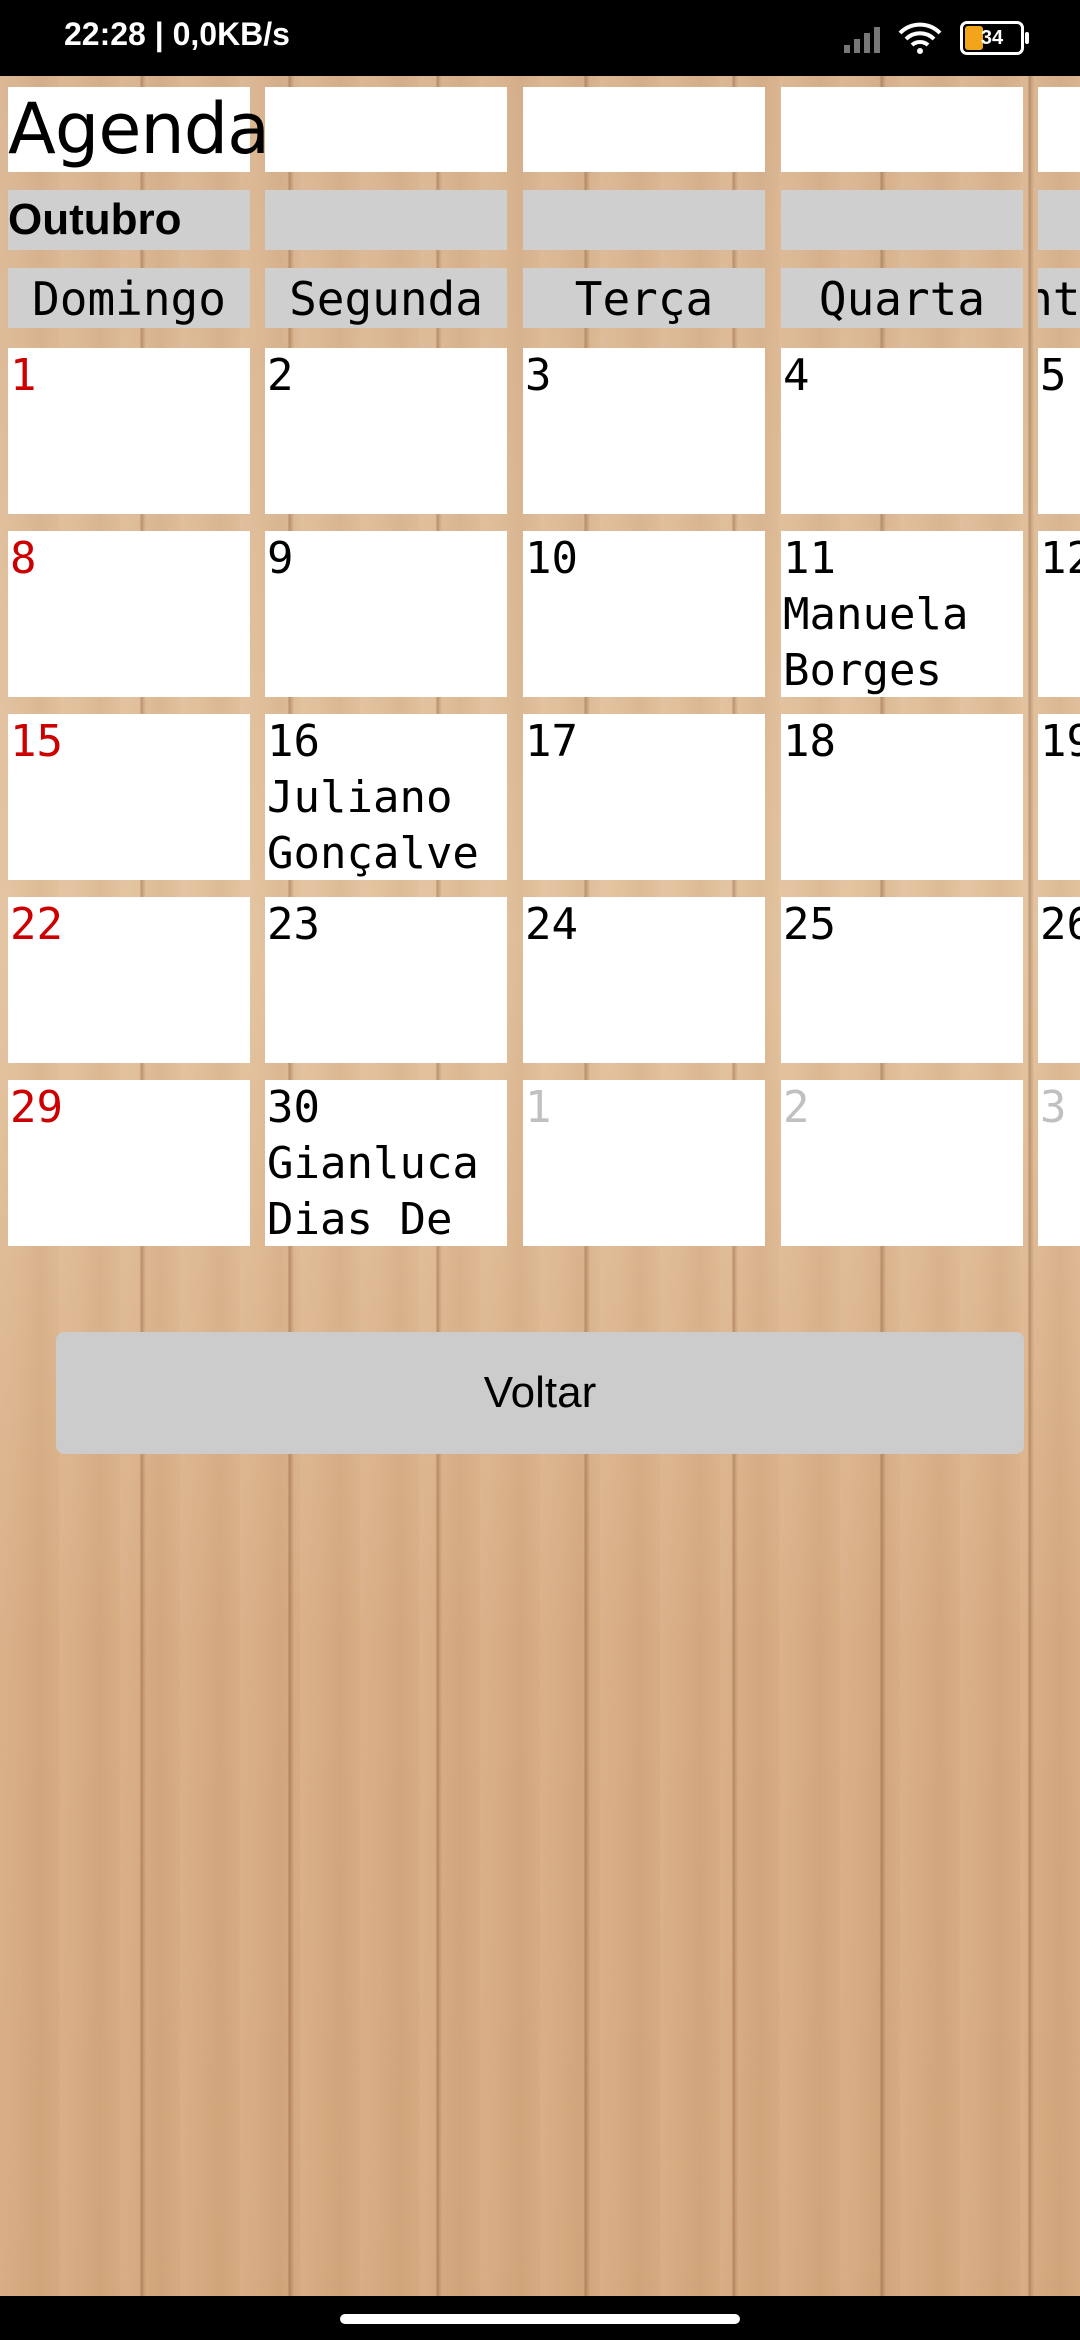  I want to click on battery-level: 34, so click(992, 38).